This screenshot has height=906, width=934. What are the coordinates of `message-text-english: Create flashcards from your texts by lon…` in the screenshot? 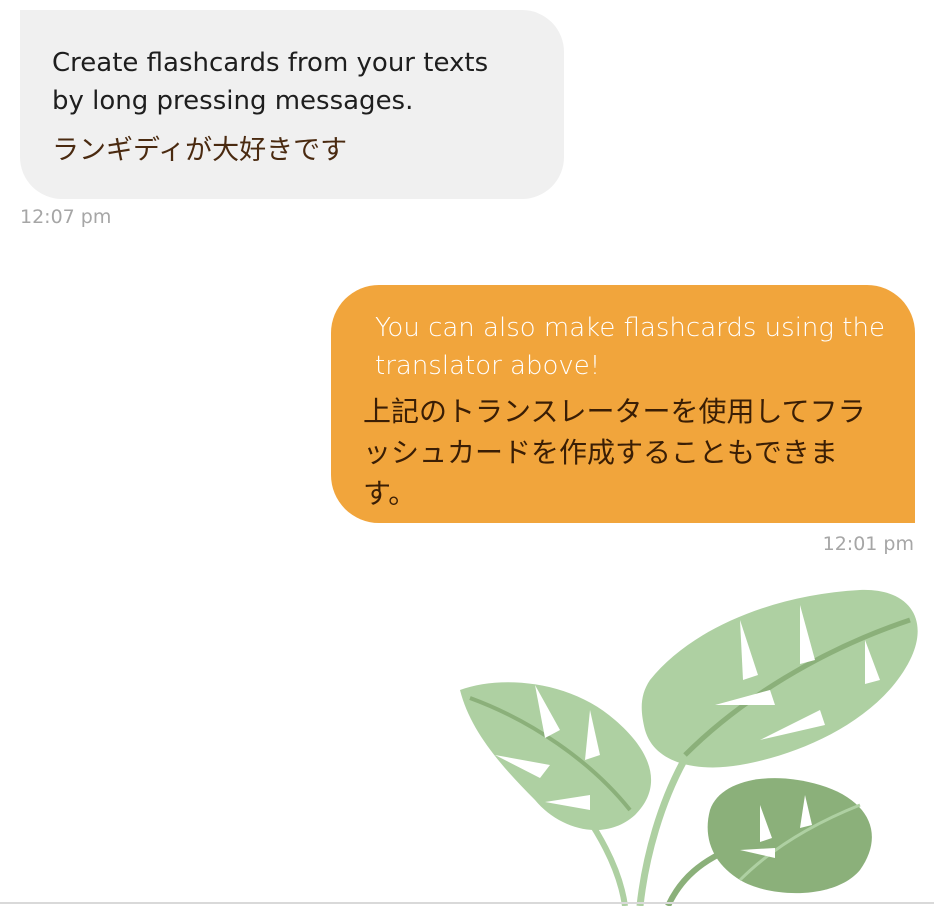 It's located at (270, 82).